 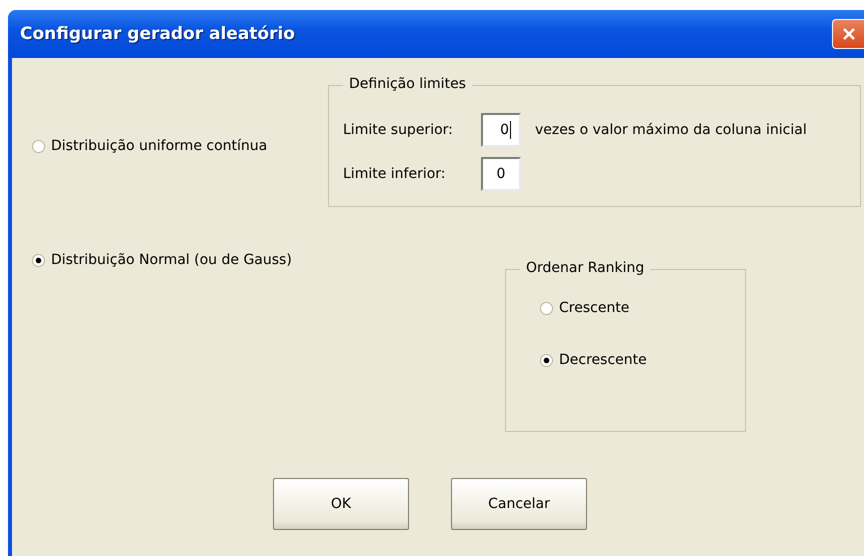 I want to click on radio-option: Distribuição Normal (ou de Gauss), so click(x=268, y=260).